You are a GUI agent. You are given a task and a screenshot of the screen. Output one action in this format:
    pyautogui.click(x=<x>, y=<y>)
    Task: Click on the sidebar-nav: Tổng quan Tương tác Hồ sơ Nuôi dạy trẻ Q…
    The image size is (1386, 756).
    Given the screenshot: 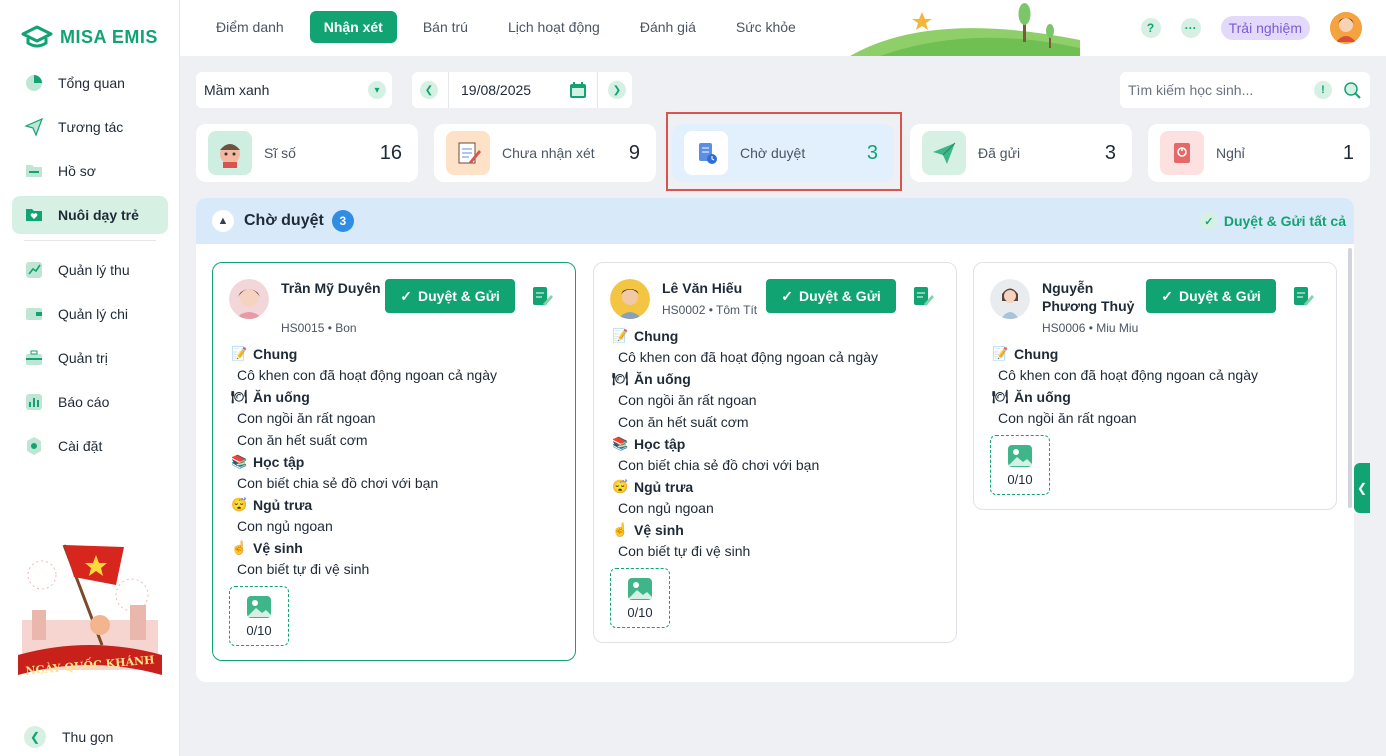 What is the action you would take?
    pyautogui.click(x=90, y=267)
    